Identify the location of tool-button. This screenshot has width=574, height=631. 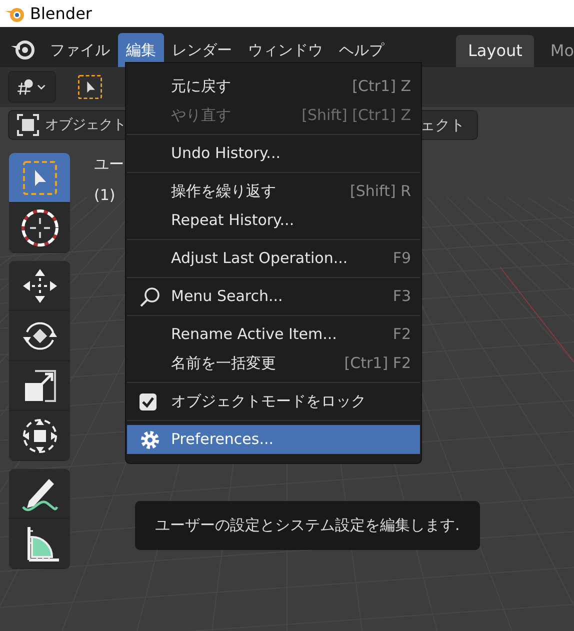
(39, 178).